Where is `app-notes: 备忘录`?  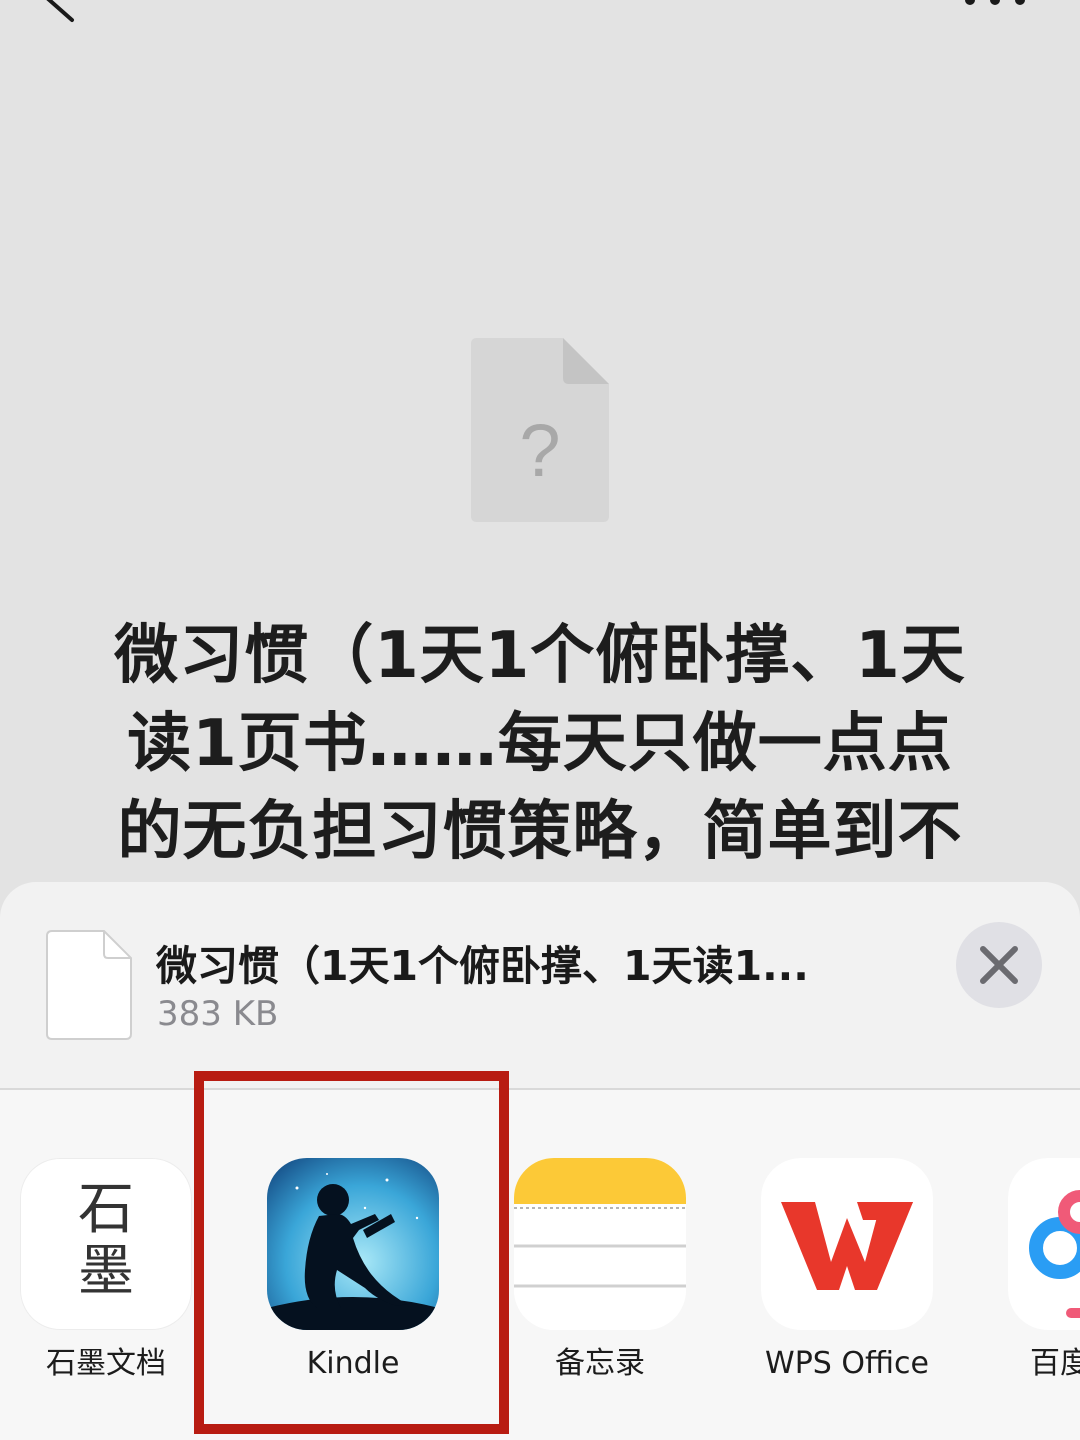
app-notes: 备忘录 is located at coordinates (600, 1271).